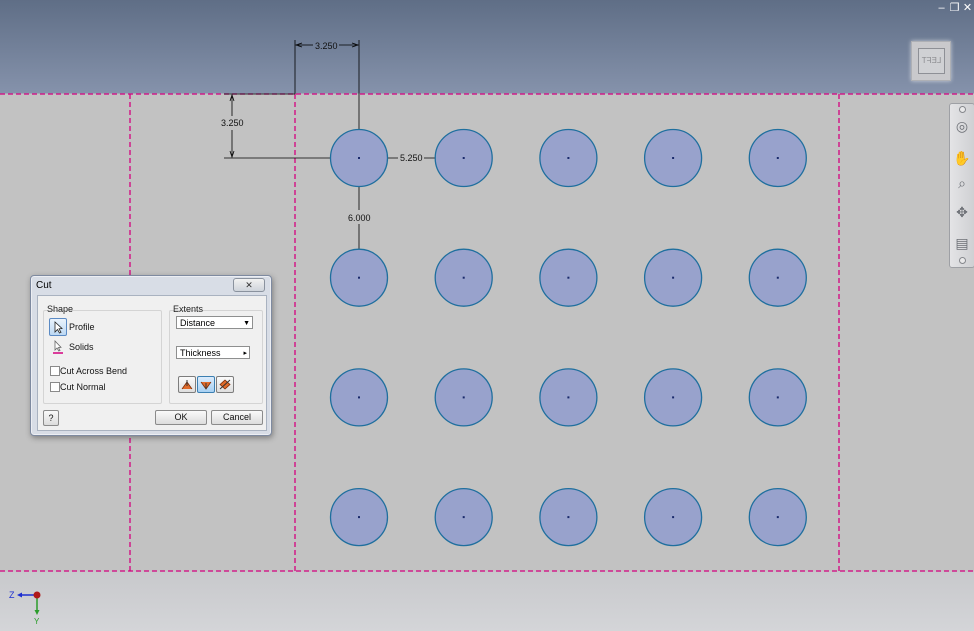 This screenshot has height=631, width=974. What do you see at coordinates (962, 158) in the screenshot?
I see `pan-icon: ✋` at bounding box center [962, 158].